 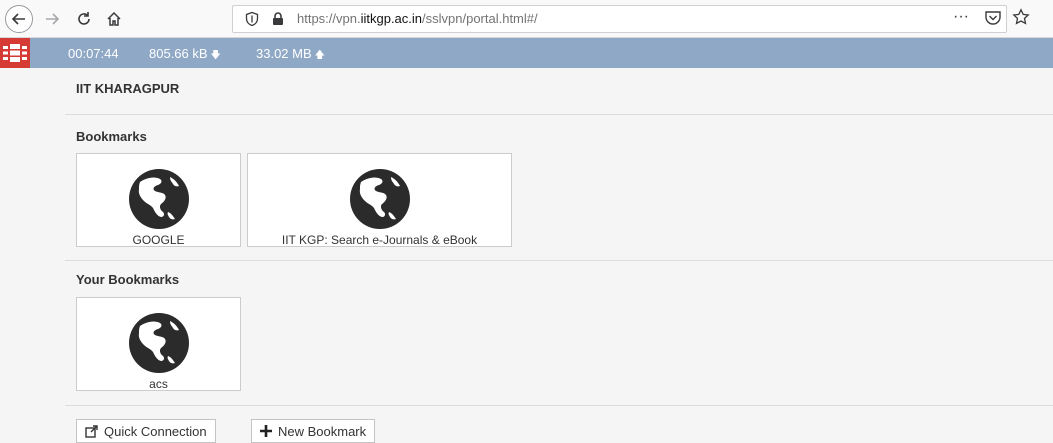 I want to click on back-button, so click(x=19, y=19).